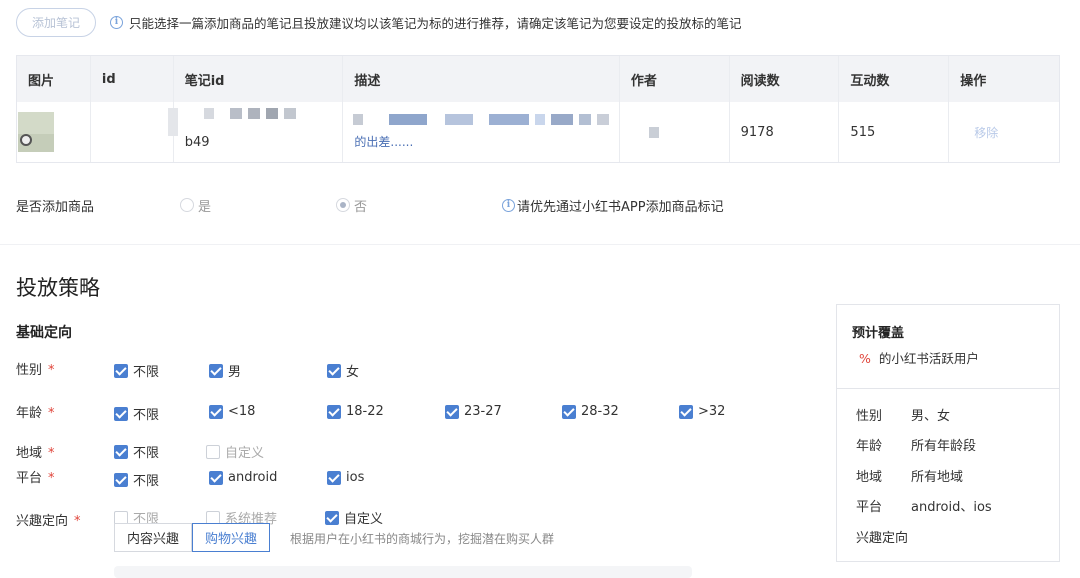 The height and width of the screenshot is (578, 1080). I want to click on coverage-divider, so click(948, 388).